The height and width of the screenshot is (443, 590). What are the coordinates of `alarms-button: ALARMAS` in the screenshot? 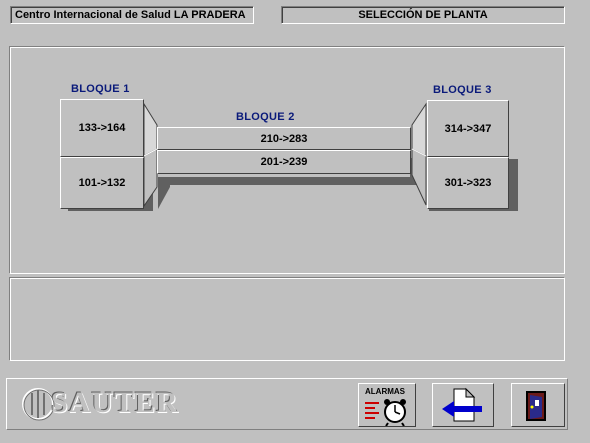 It's located at (387, 405).